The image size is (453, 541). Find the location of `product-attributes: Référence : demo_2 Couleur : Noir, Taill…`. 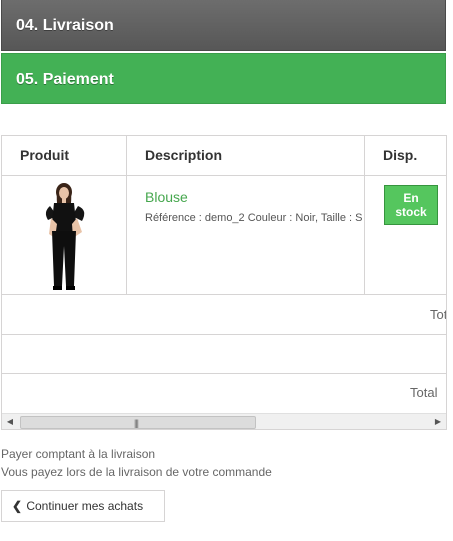

product-attributes: Référence : demo_2 Couleur : Noir, Taill… is located at coordinates (254, 218).